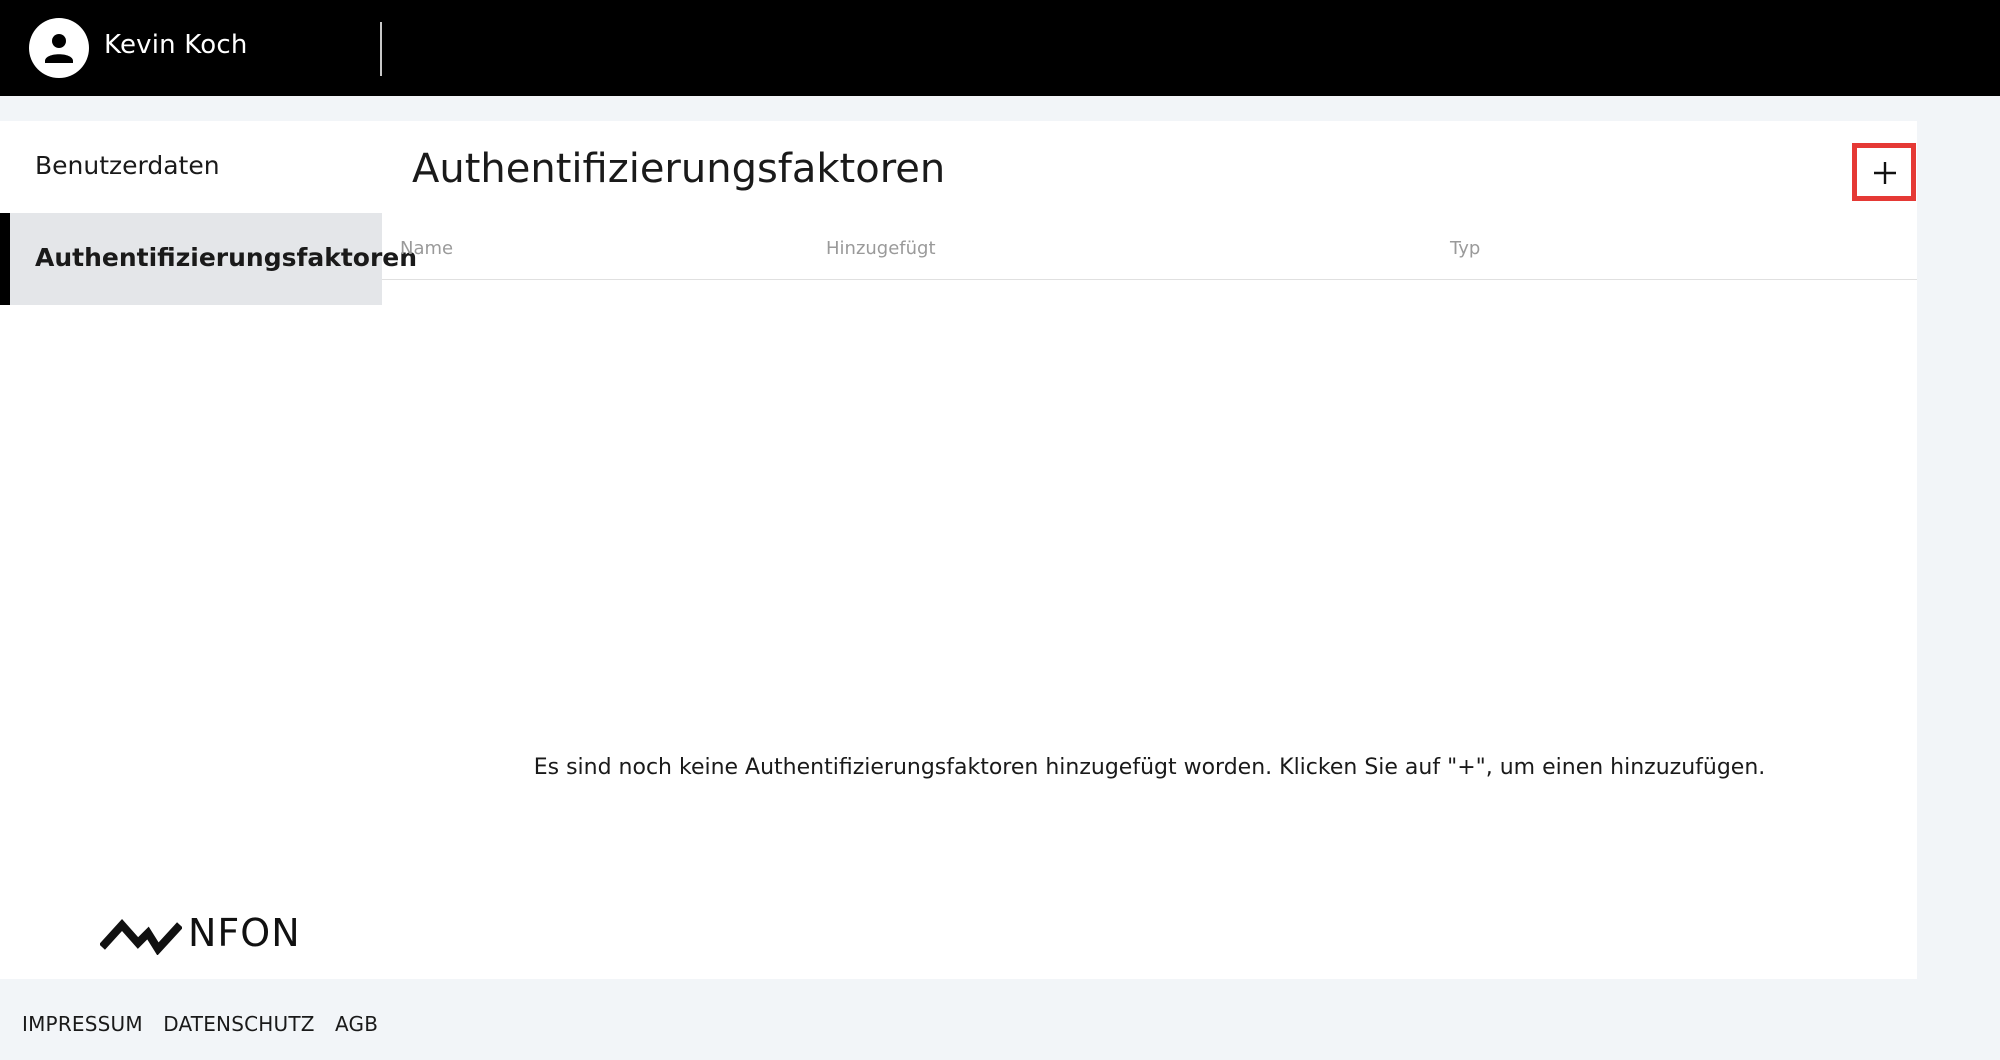 Image resolution: width=2000 pixels, height=1060 pixels. I want to click on sidebar-item-label: Benutzerdaten, so click(127, 165).